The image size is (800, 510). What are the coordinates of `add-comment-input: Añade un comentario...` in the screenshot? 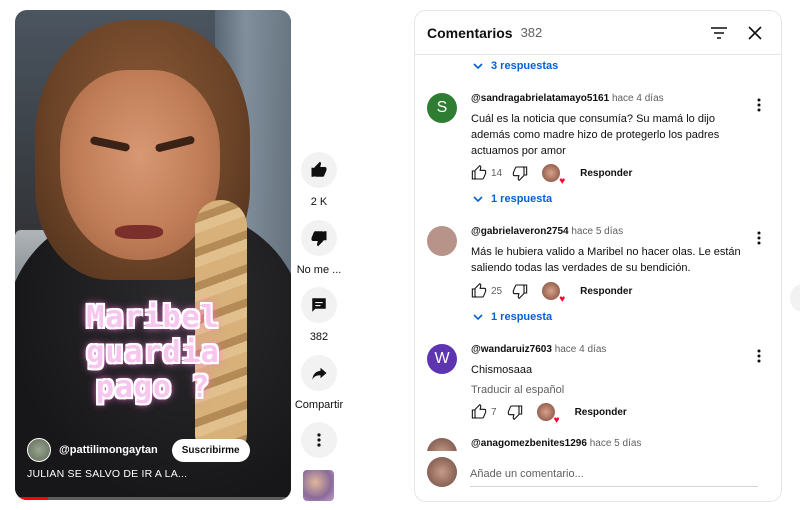 It's located at (614, 477).